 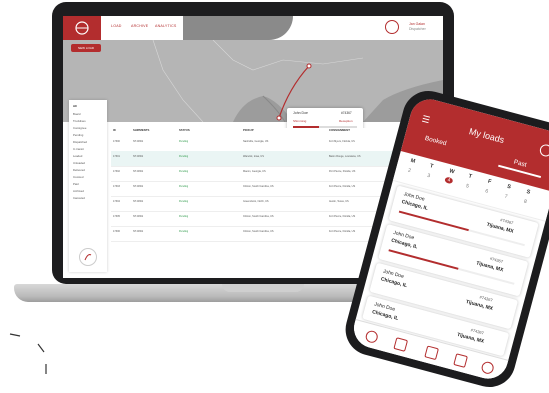 What do you see at coordinates (139, 26) in the screenshot?
I see `tab-archive: ARCHIVE` at bounding box center [139, 26].